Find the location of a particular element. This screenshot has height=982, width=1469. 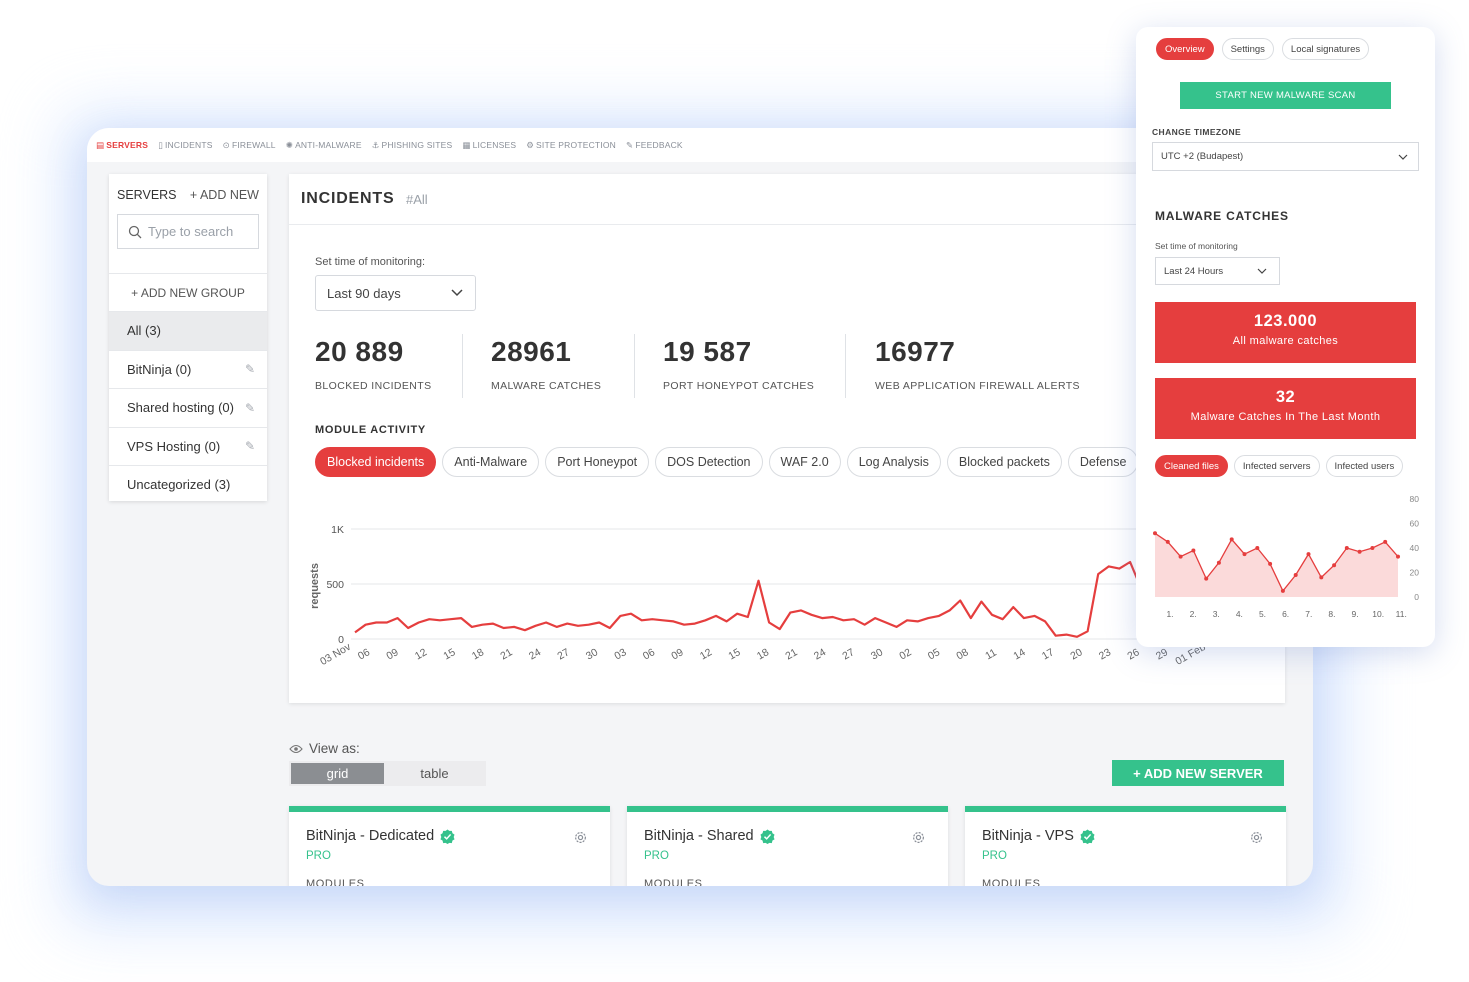

x-tick-label: 2. is located at coordinates (1193, 614).